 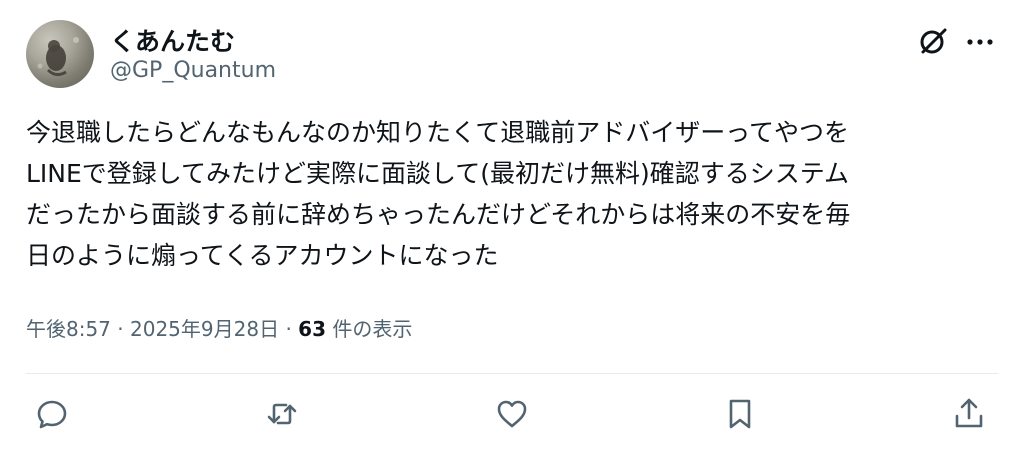 What do you see at coordinates (52, 414) in the screenshot?
I see `reply-icon` at bounding box center [52, 414].